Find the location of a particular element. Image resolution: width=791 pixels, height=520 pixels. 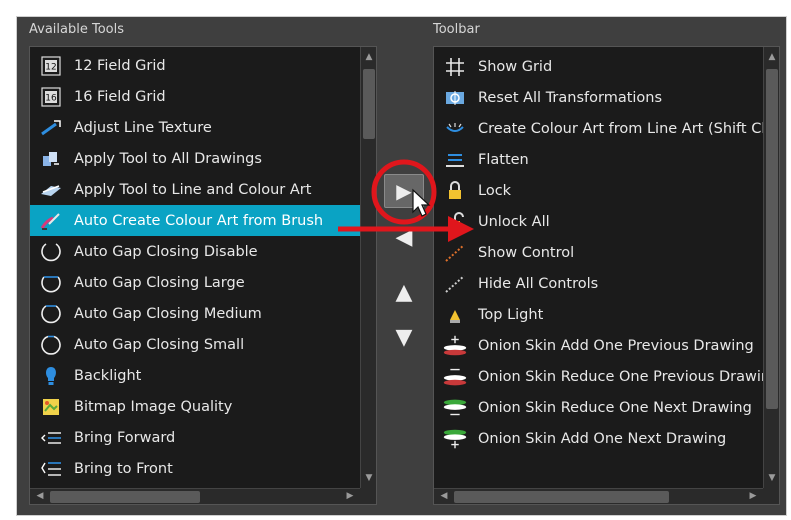

toolbar-item-label: Onion Skin Add One Next Drawing is located at coordinates (602, 438).